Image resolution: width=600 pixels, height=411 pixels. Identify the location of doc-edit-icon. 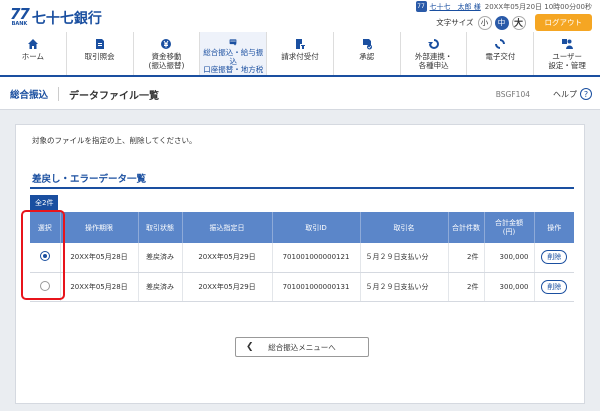
(301, 44).